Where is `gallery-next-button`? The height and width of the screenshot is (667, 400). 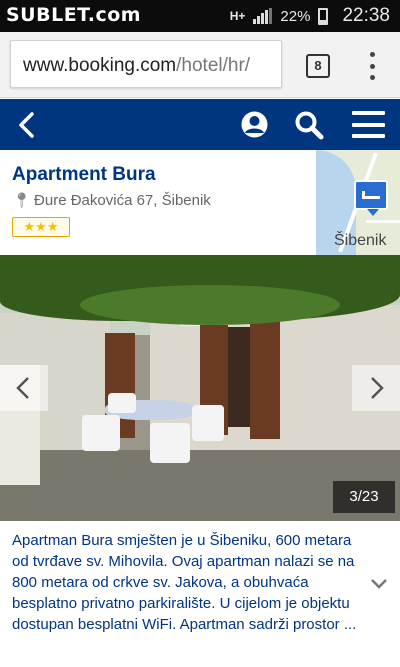 gallery-next-button is located at coordinates (376, 388).